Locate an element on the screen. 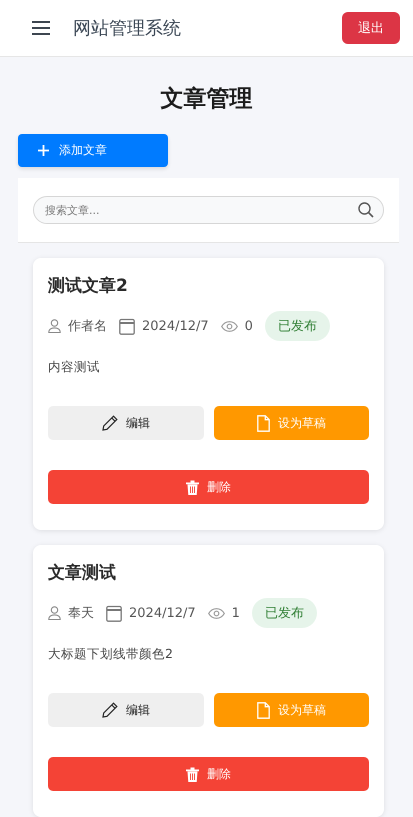 This screenshot has width=413, height=817. site-title: 网站管理系统 is located at coordinates (127, 28).